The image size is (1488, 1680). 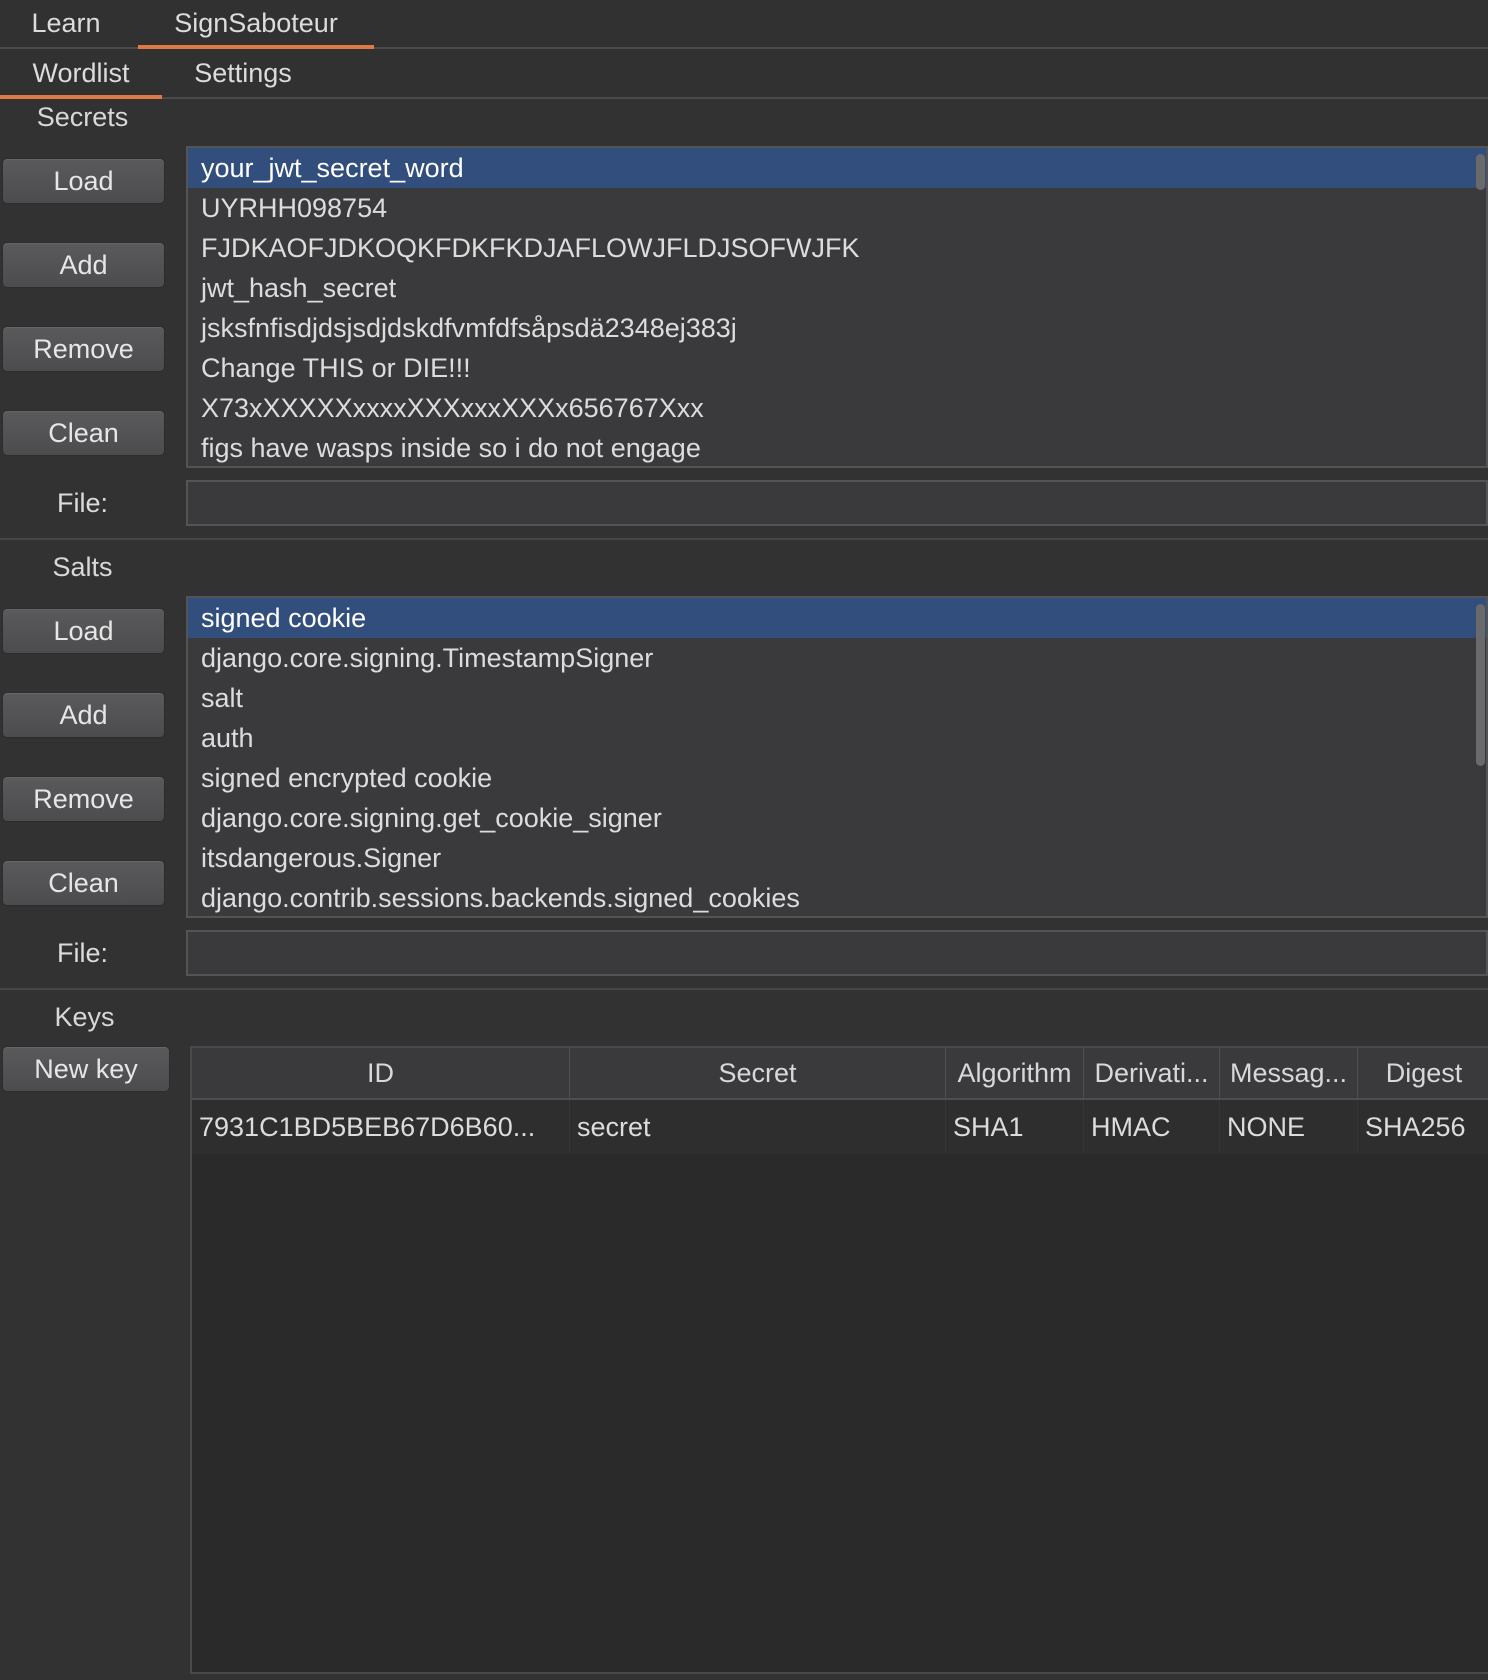 I want to click on cell-message: NONE, so click(x=1289, y=1127).